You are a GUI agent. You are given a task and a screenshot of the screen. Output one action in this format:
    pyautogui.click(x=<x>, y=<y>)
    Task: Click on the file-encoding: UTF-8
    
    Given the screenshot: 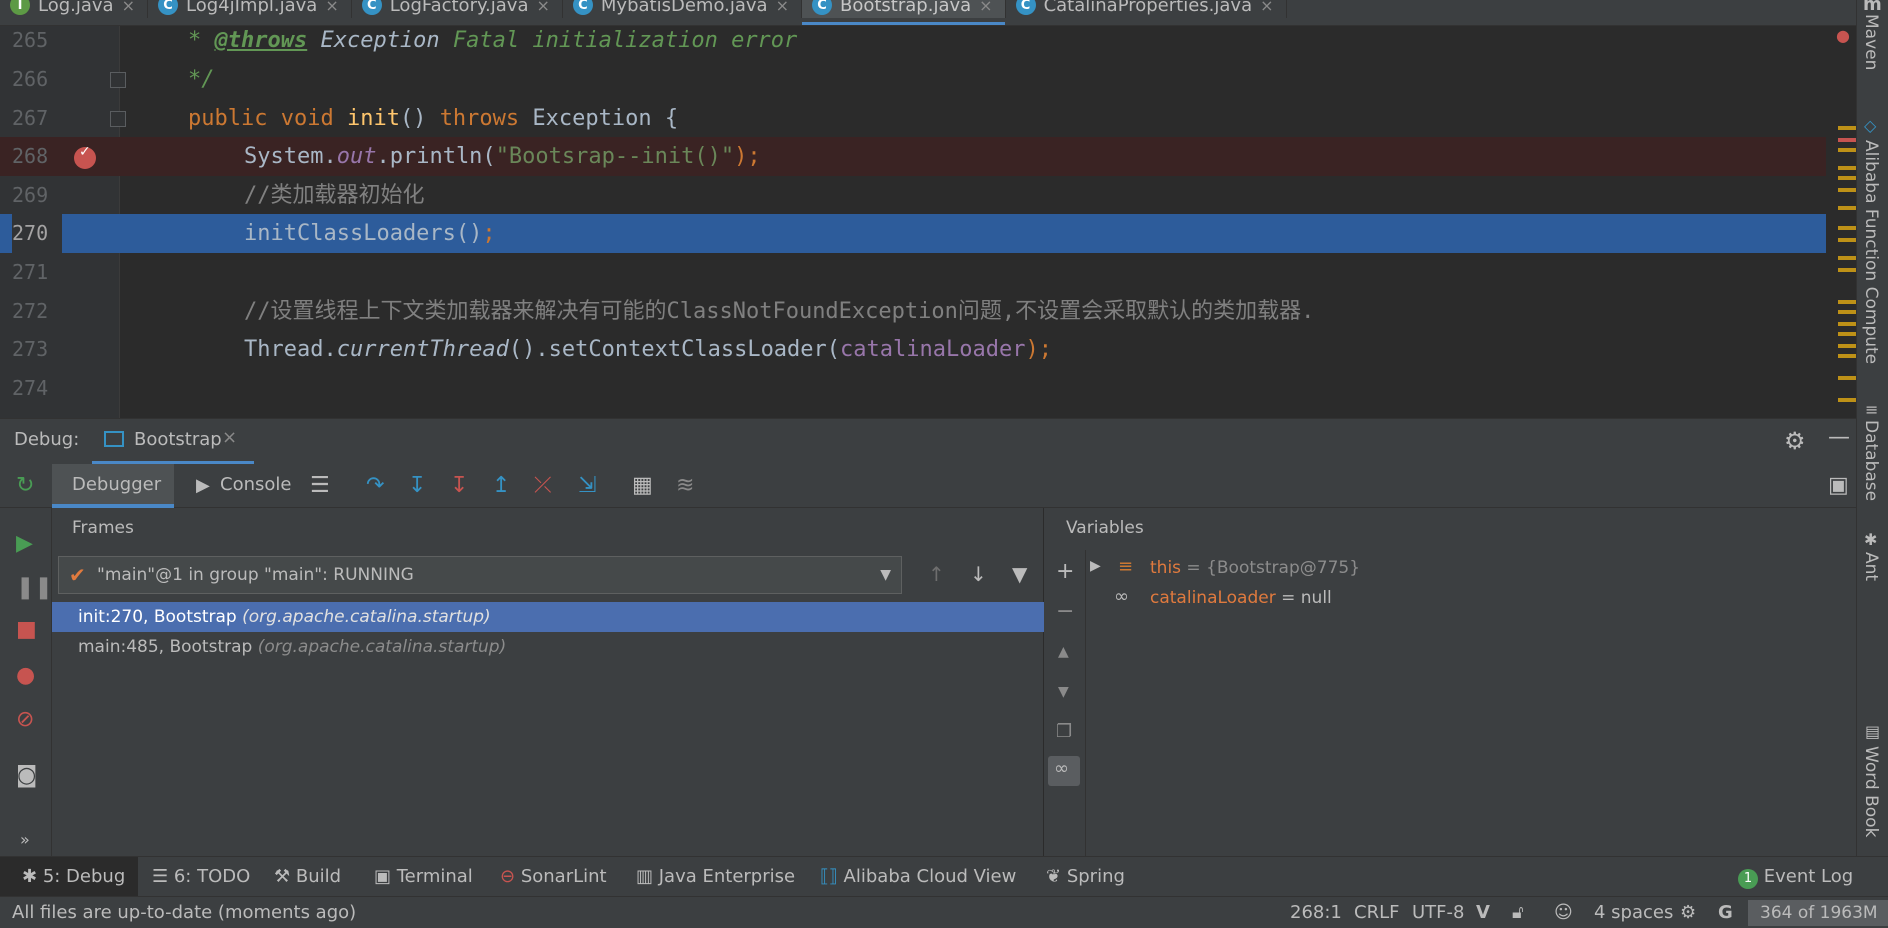 What is the action you would take?
    pyautogui.click(x=1438, y=912)
    